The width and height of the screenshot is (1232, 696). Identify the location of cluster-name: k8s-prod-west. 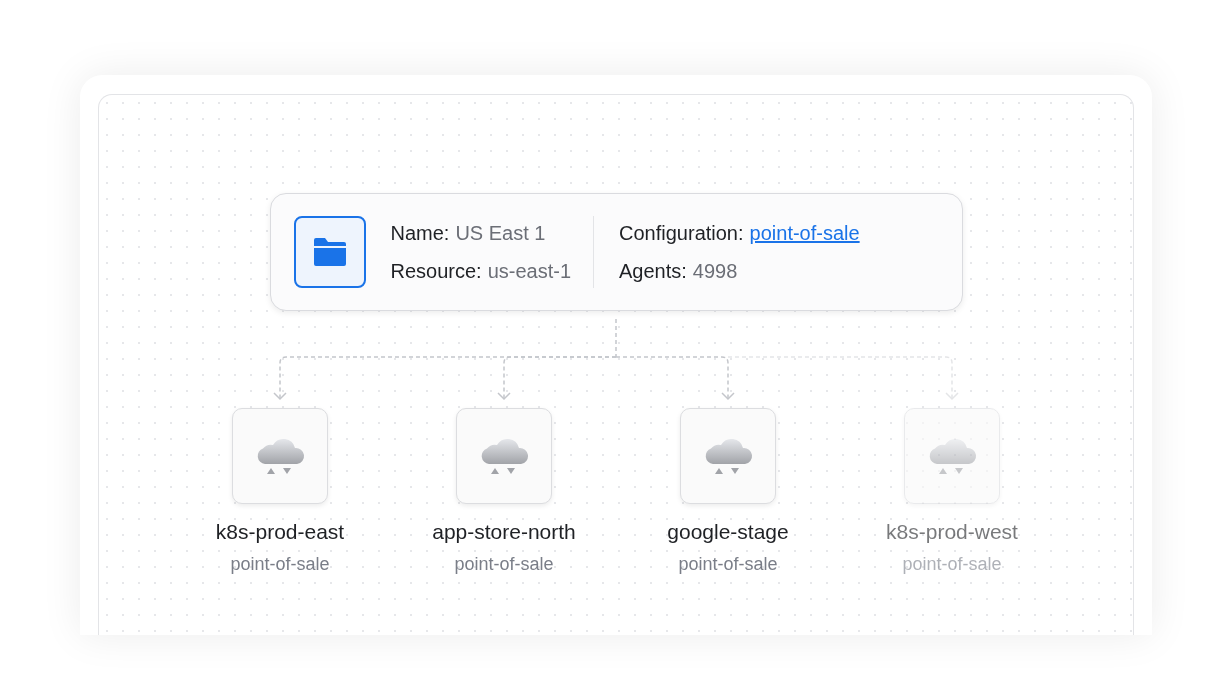
(952, 532).